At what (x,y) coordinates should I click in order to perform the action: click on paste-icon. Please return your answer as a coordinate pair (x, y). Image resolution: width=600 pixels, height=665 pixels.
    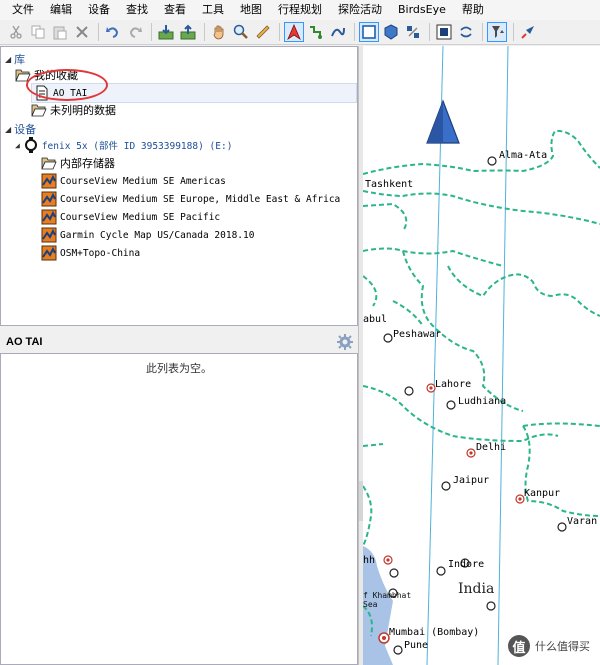
    Looking at the image, I should click on (60, 32).